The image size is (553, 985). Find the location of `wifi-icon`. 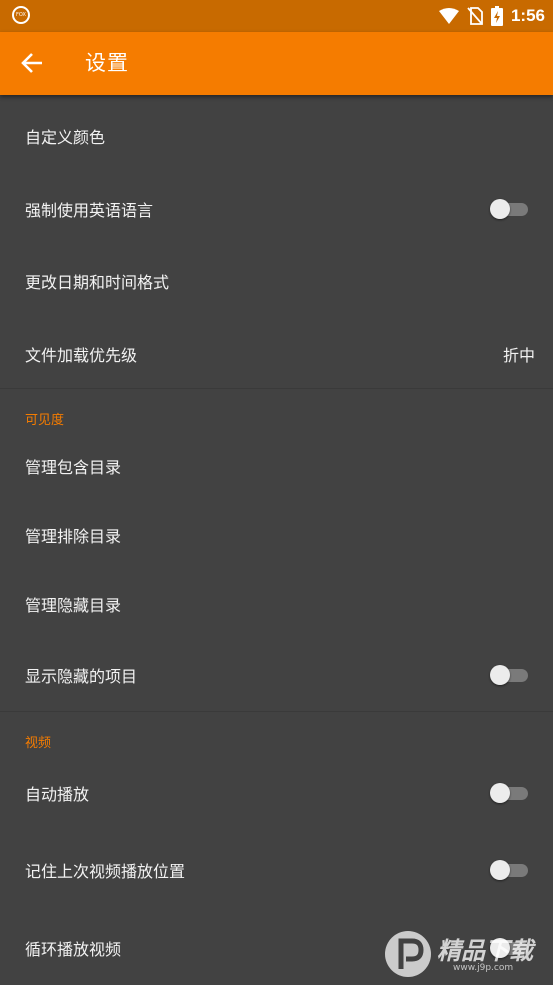

wifi-icon is located at coordinates (448, 16).